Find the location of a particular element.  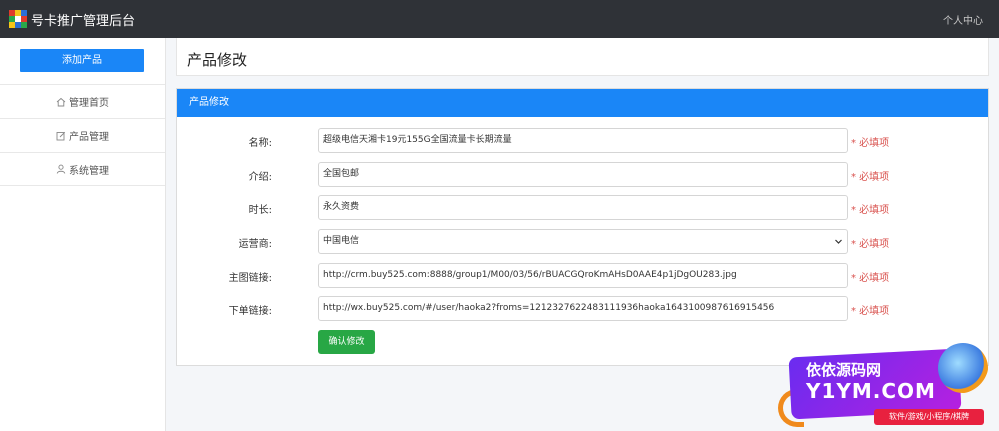

name-input: 超级电信天湘卡19元155G全国流量卡长期流量 is located at coordinates (583, 140).